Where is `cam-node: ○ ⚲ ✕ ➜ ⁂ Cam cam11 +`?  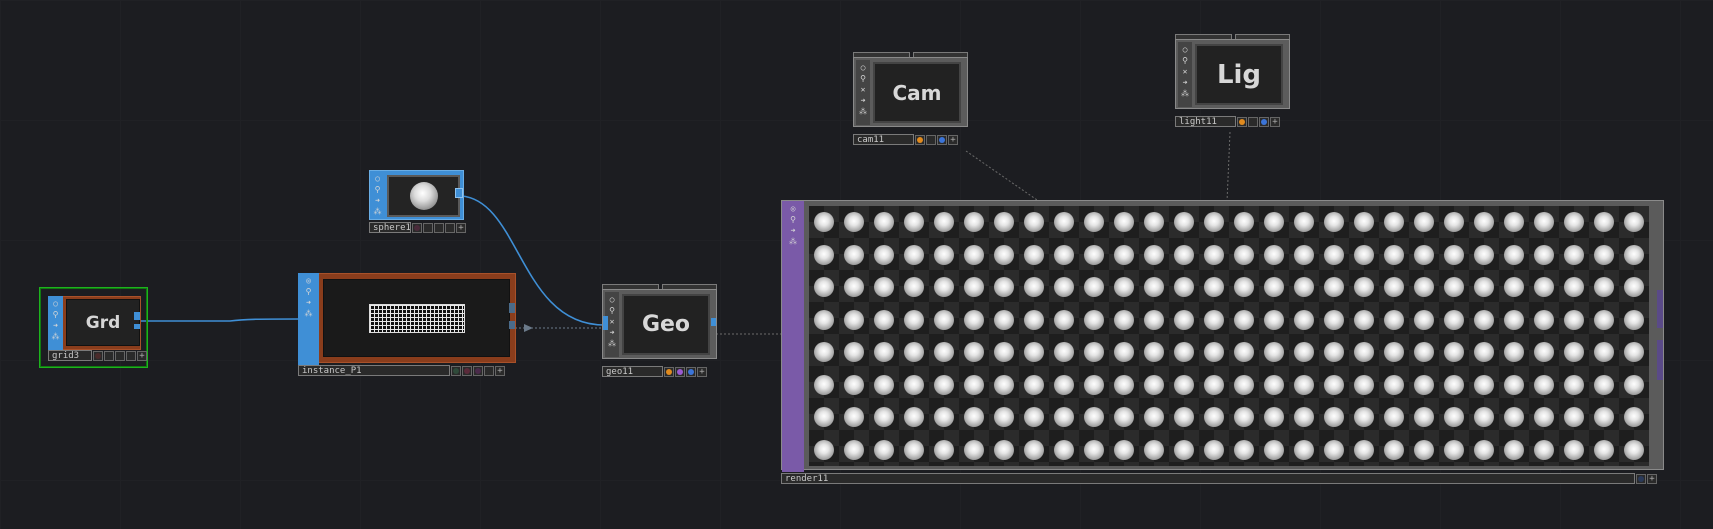 cam-node: ○ ⚲ ✕ ➜ ⁂ Cam cam11 + is located at coordinates (910, 99).